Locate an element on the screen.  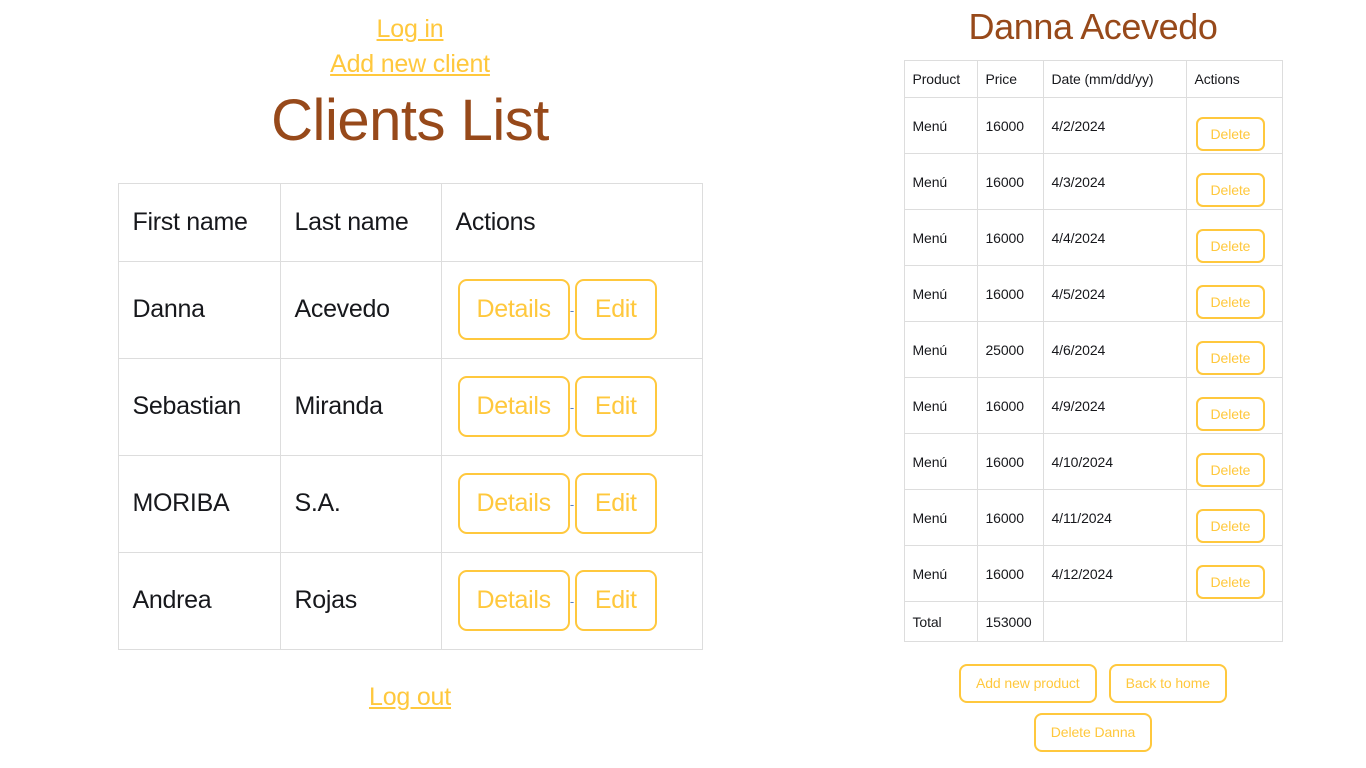
footer-actions-row-secondary: Delete Danna is located at coordinates (1093, 732).